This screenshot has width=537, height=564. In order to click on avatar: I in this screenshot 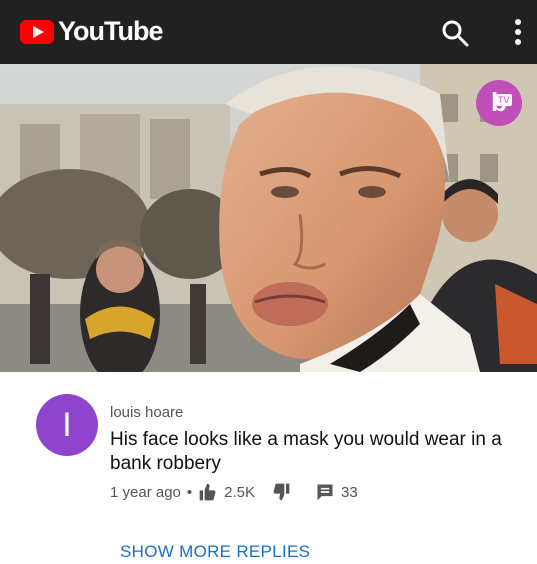, I will do `click(67, 425)`.